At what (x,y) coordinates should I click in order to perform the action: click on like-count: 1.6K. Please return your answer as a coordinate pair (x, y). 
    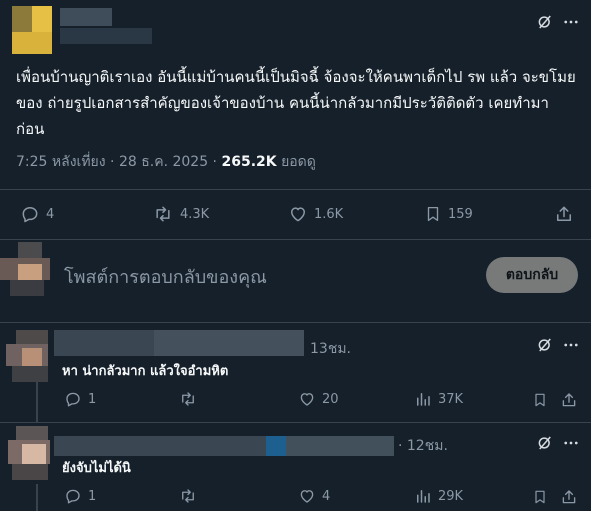
    Looking at the image, I should click on (329, 214).